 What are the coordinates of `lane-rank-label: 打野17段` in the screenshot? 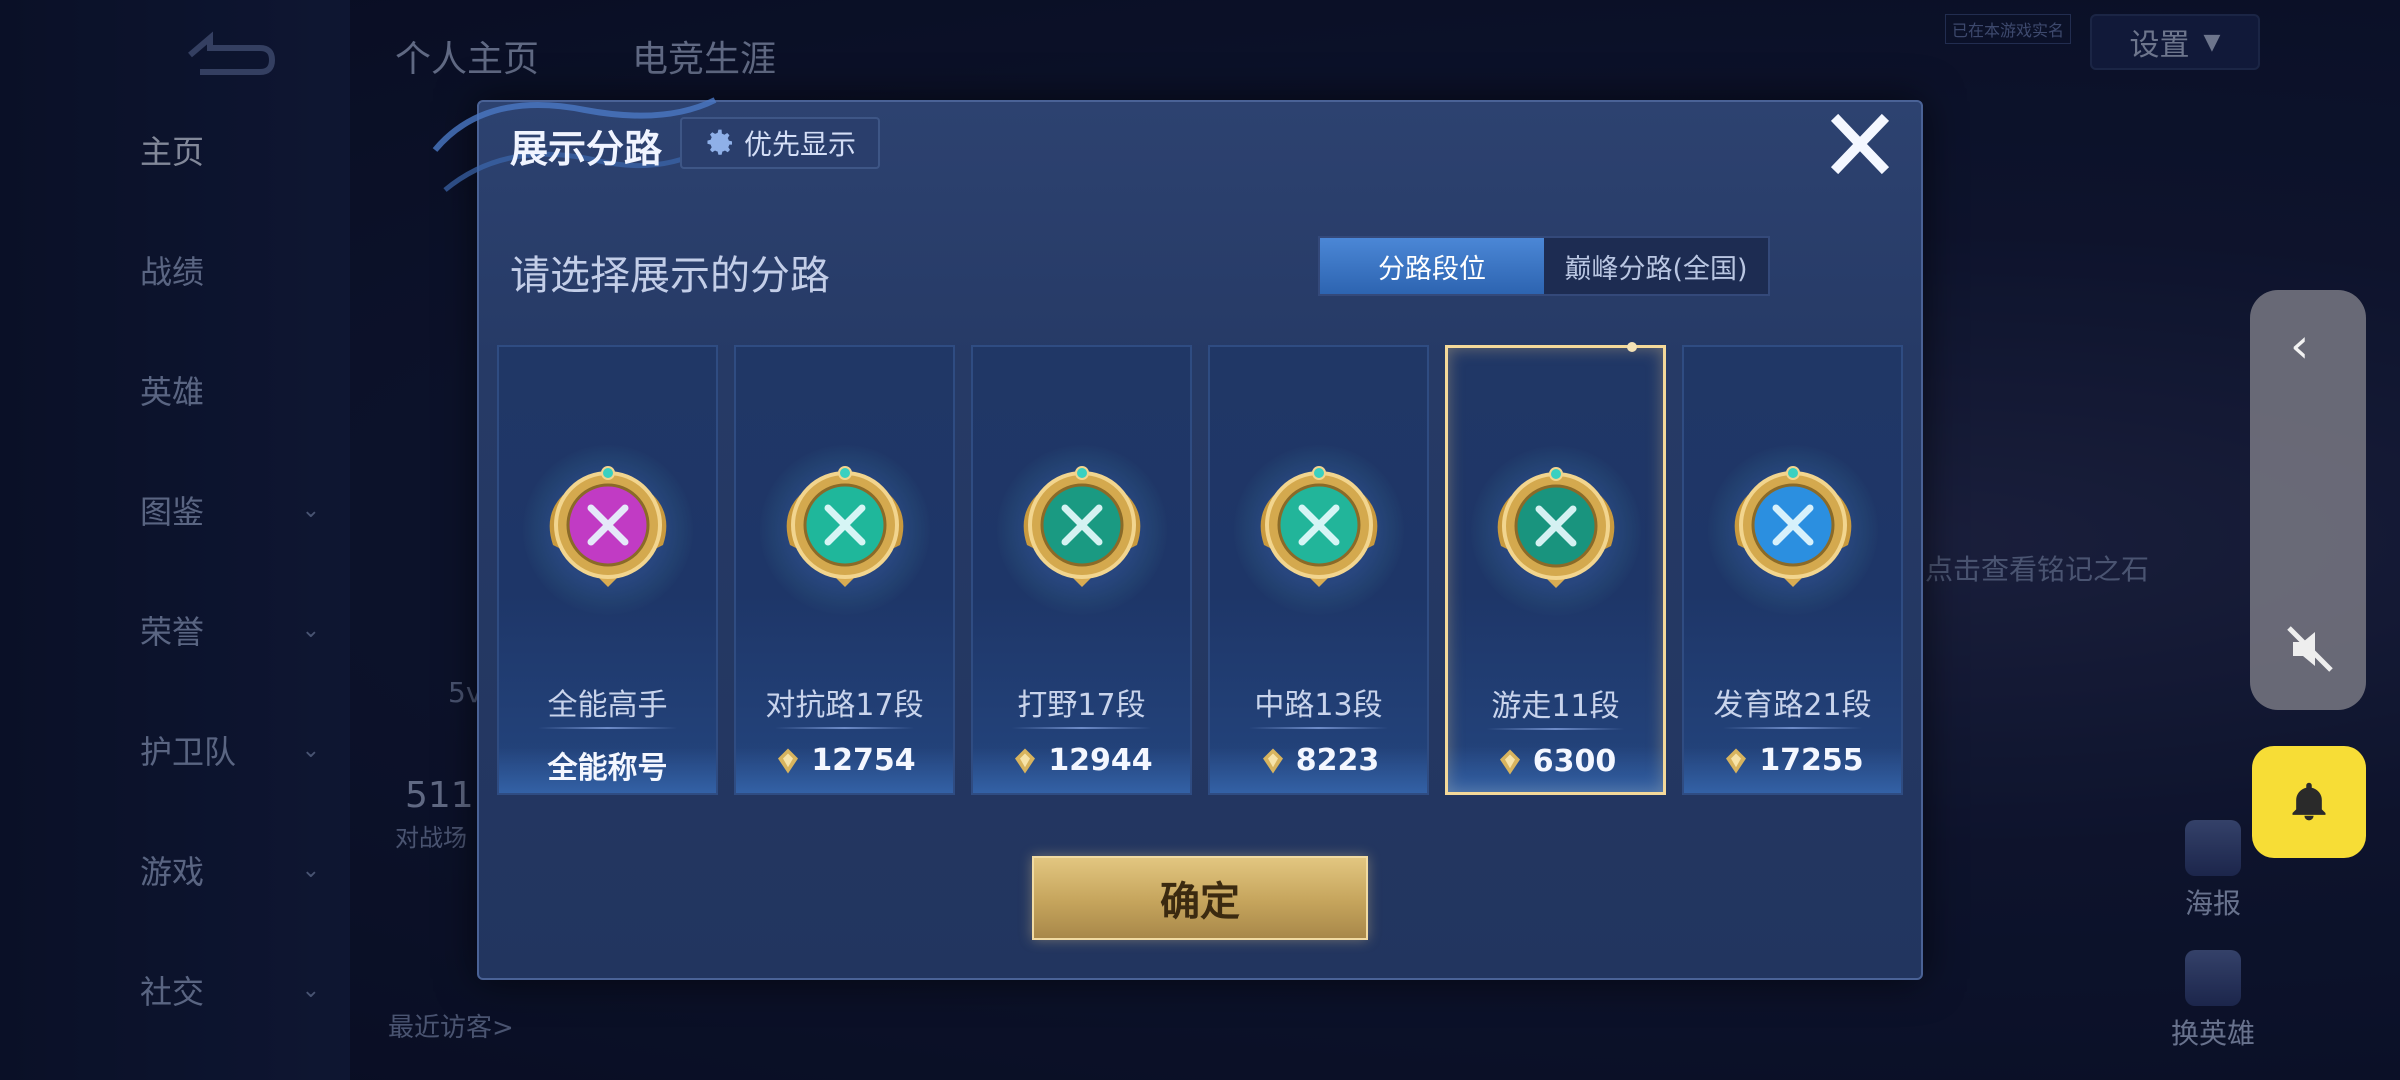 It's located at (1081, 705).